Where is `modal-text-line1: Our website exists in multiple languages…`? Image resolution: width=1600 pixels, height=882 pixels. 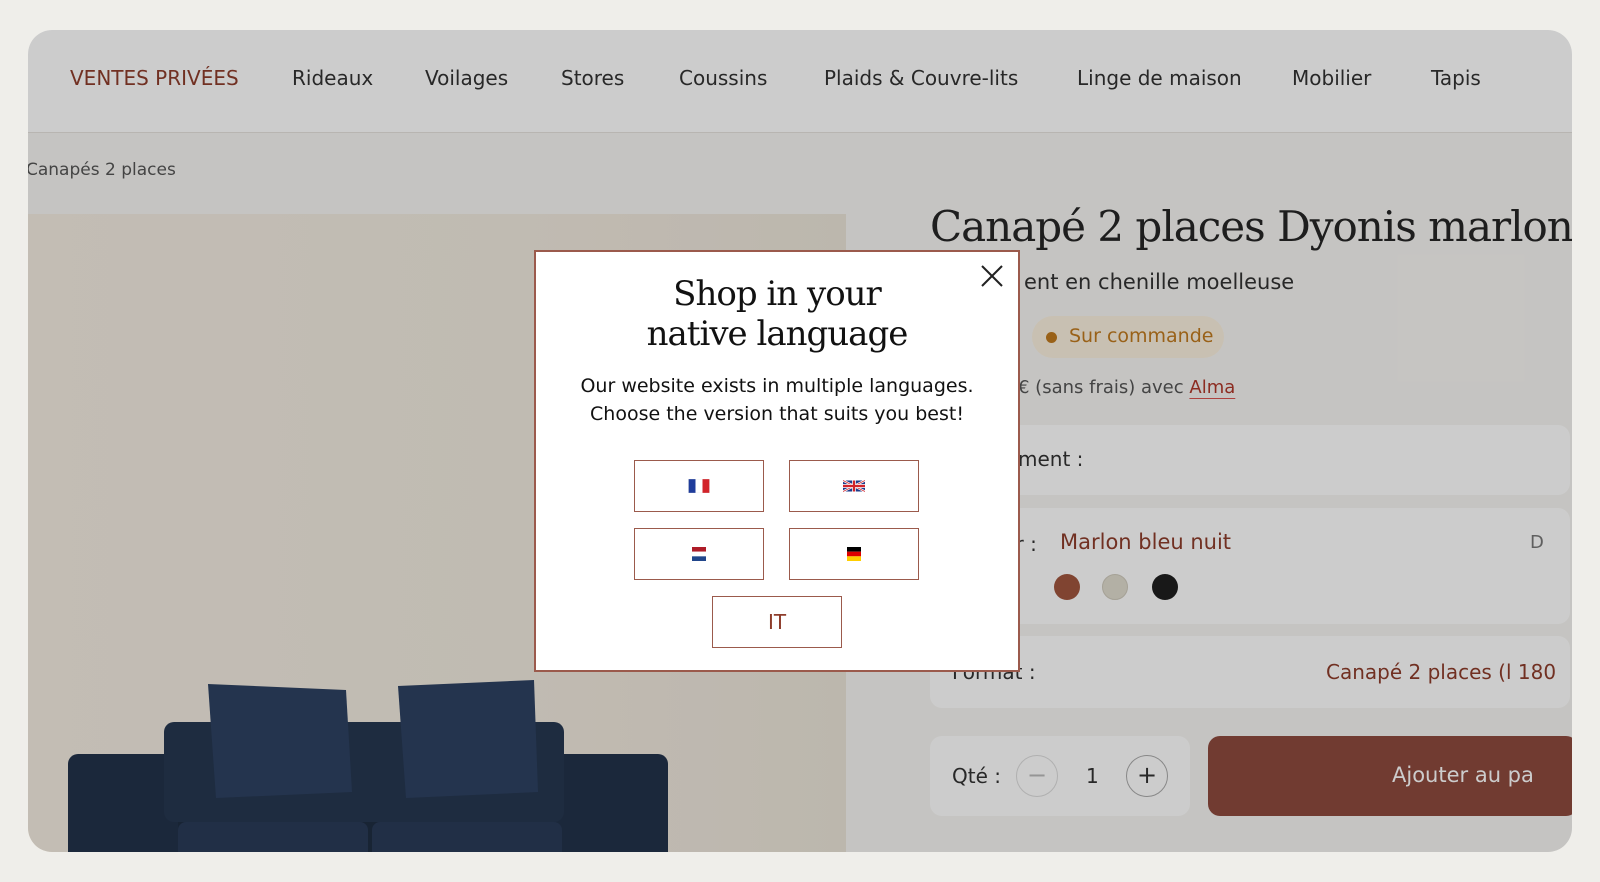
modal-text-line1: Our website exists in multiple languages… is located at coordinates (777, 386).